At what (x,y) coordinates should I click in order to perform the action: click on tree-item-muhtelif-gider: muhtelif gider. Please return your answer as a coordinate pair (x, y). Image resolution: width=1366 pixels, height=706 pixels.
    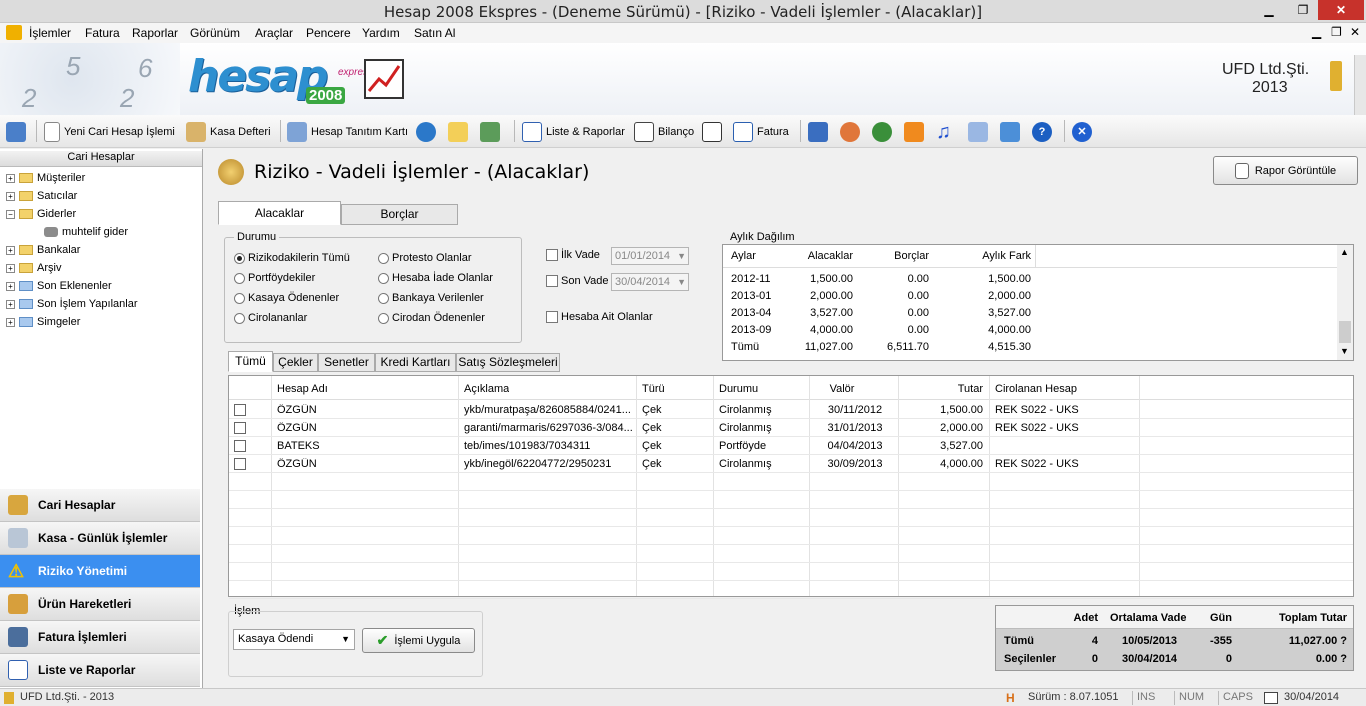
    Looking at the image, I should click on (86, 232).